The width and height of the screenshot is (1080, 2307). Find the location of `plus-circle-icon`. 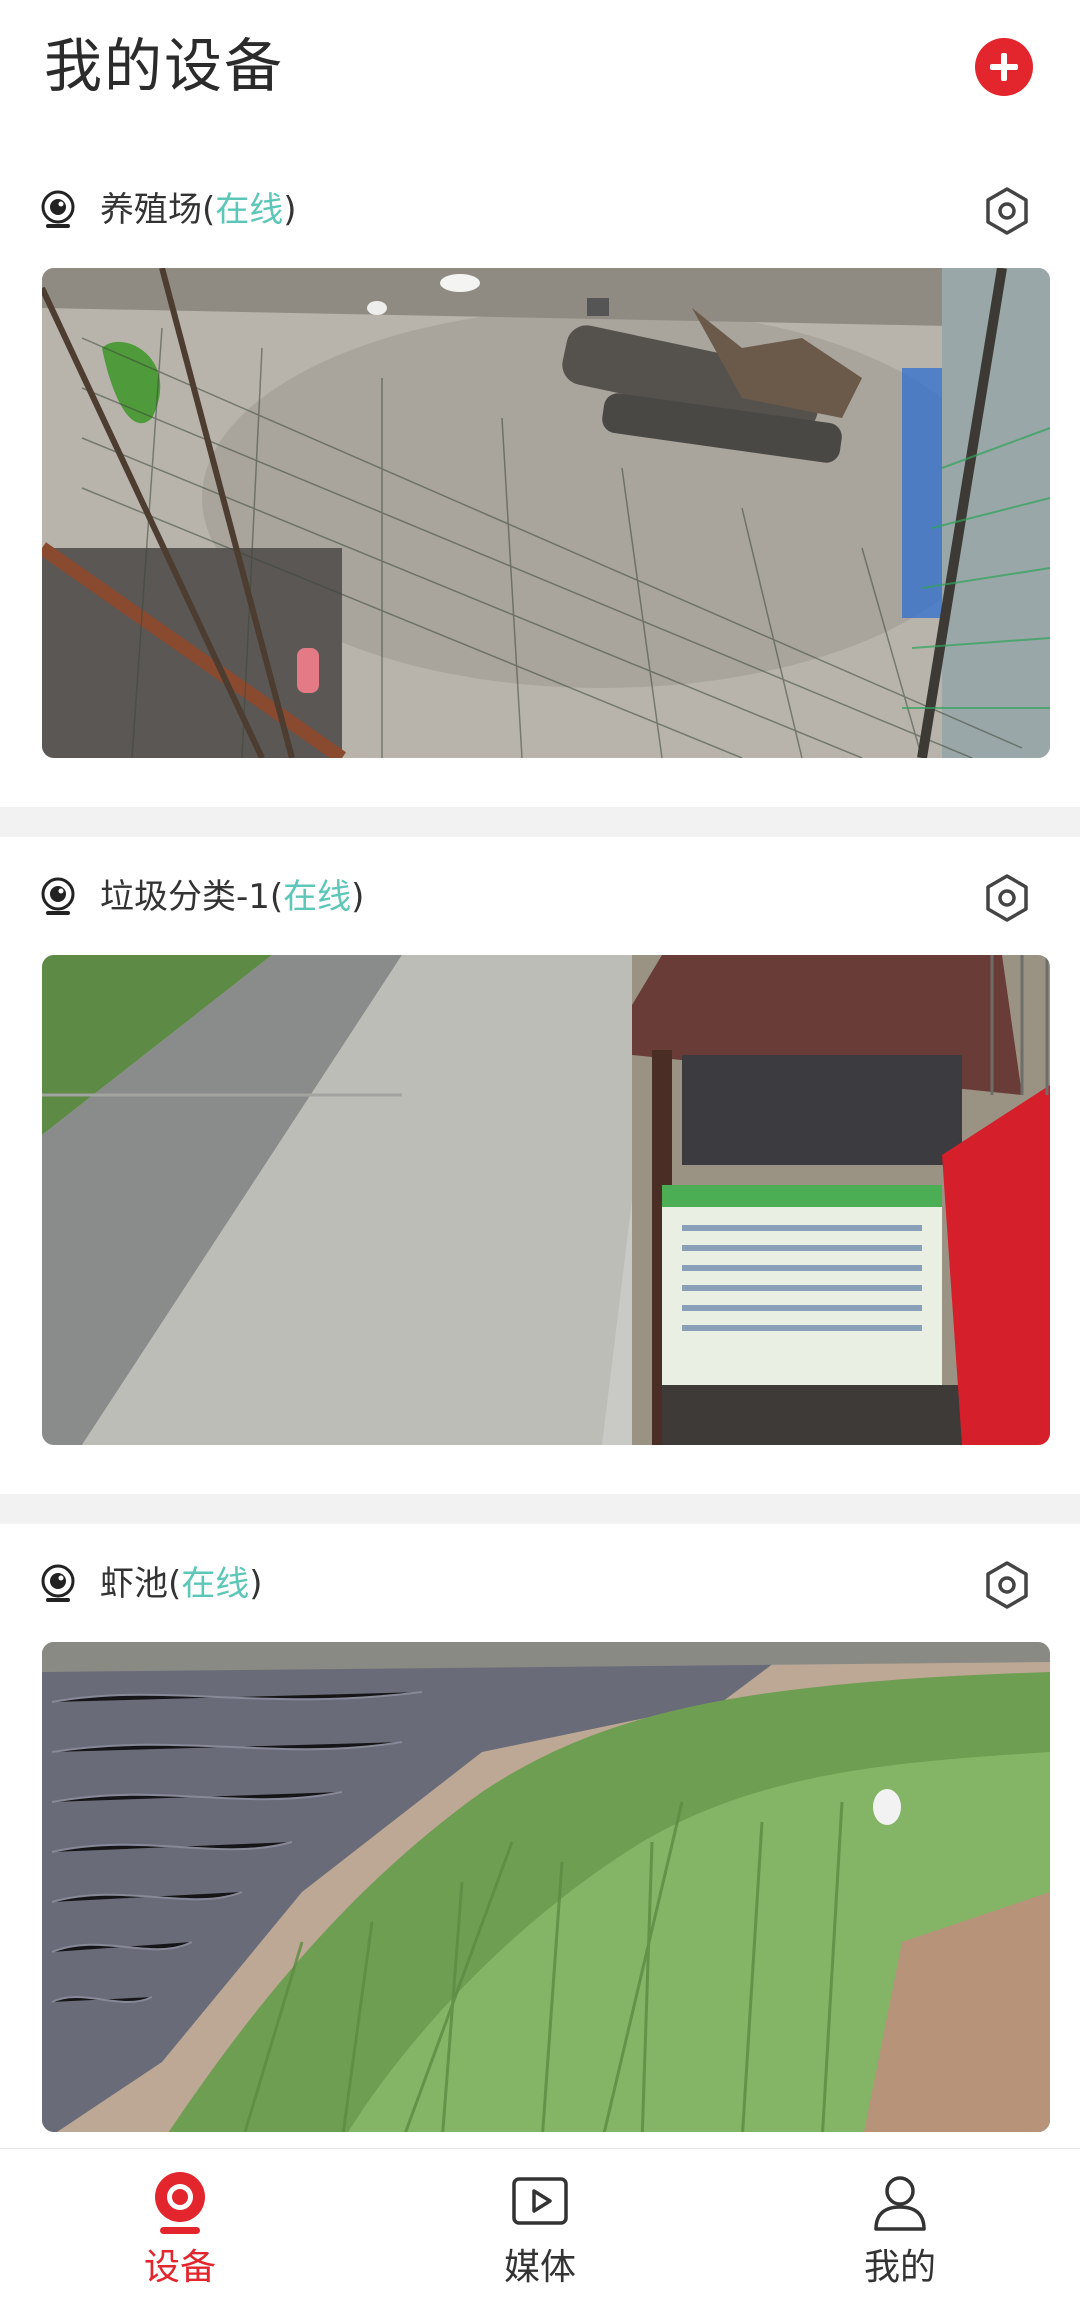

plus-circle-icon is located at coordinates (1004, 67).